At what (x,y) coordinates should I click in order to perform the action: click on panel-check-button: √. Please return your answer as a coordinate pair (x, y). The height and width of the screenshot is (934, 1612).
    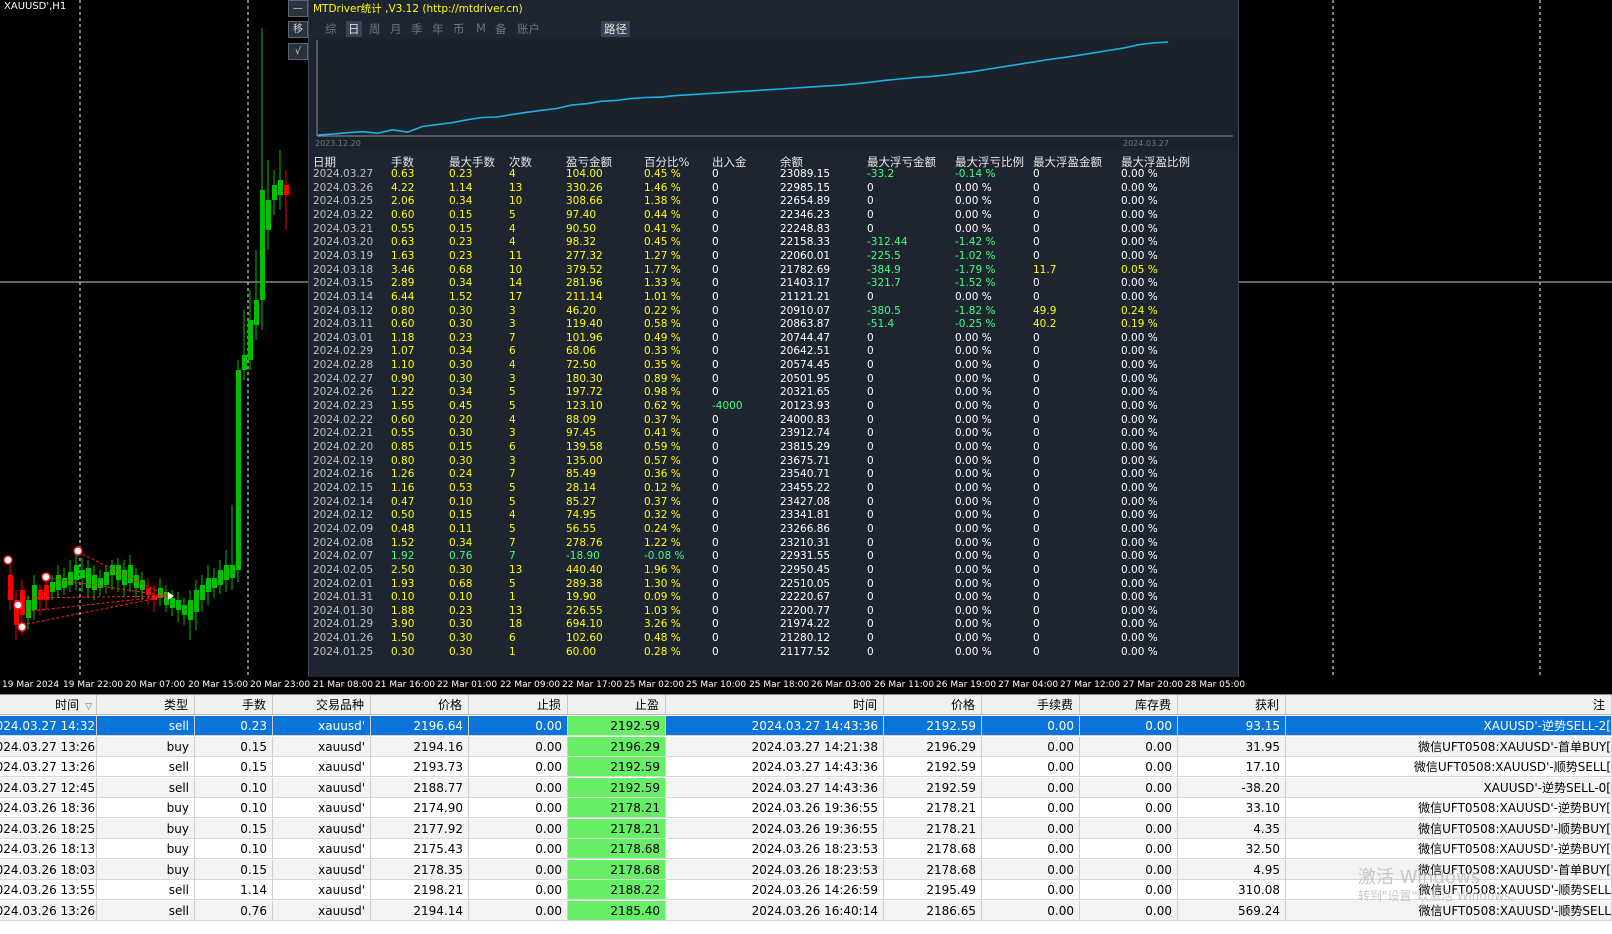
    Looking at the image, I should click on (298, 51).